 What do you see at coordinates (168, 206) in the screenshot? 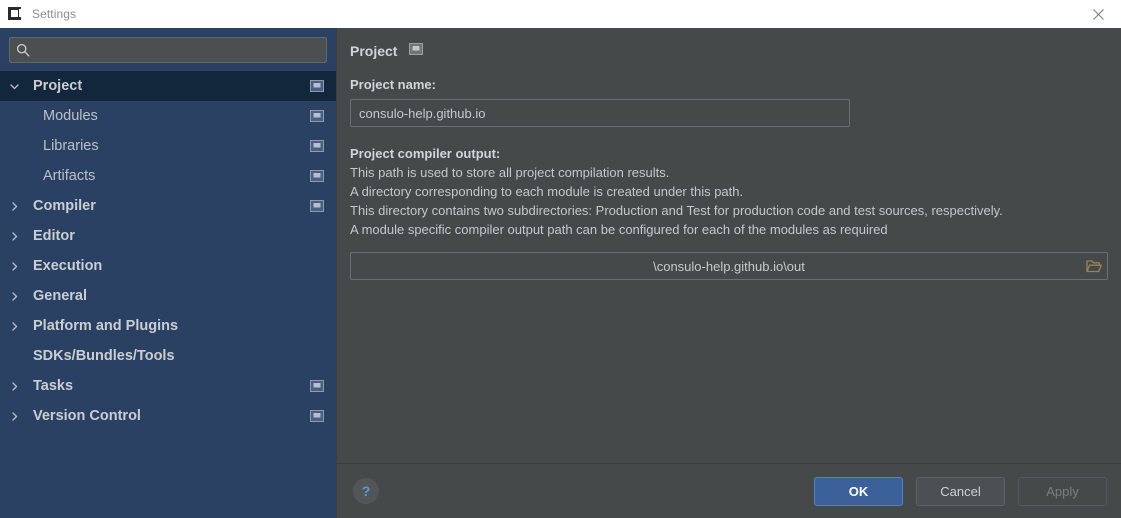
I see `sidebar-item-compiler: Compiler` at bounding box center [168, 206].